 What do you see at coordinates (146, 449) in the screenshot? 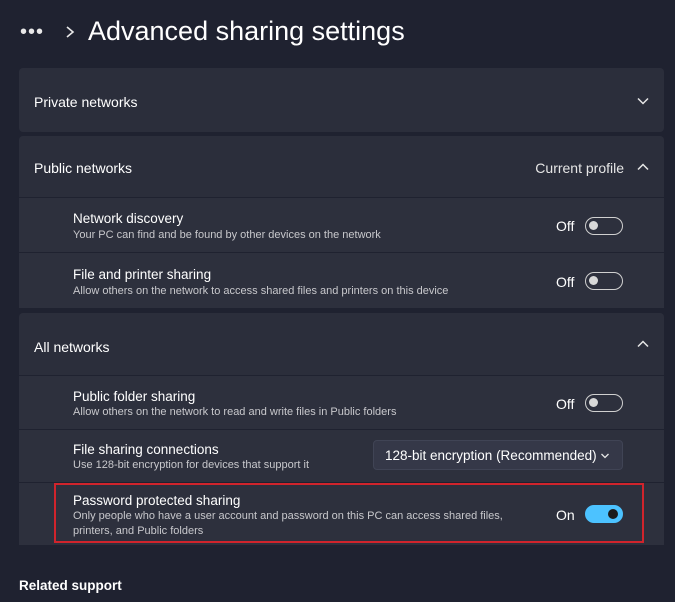
I see `file-sharing-connections-title: File sharing connections` at bounding box center [146, 449].